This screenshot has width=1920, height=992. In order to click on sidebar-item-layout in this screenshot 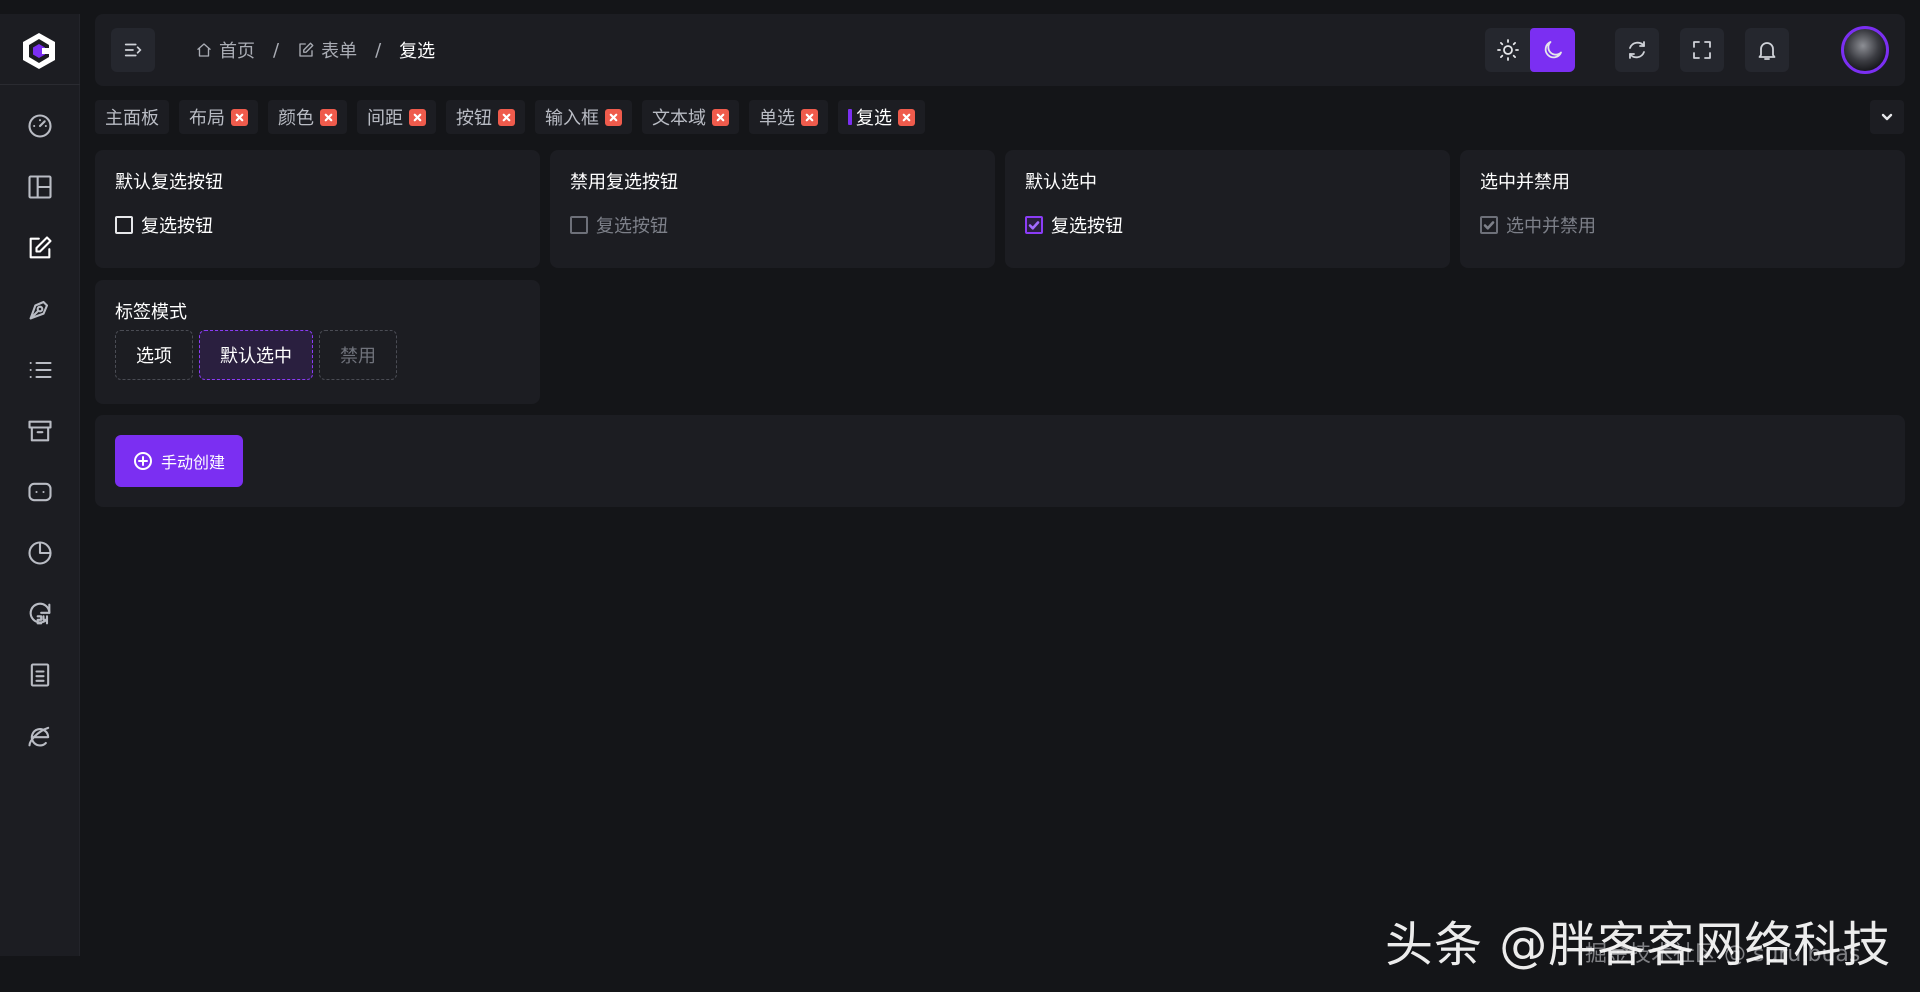, I will do `click(40, 187)`.